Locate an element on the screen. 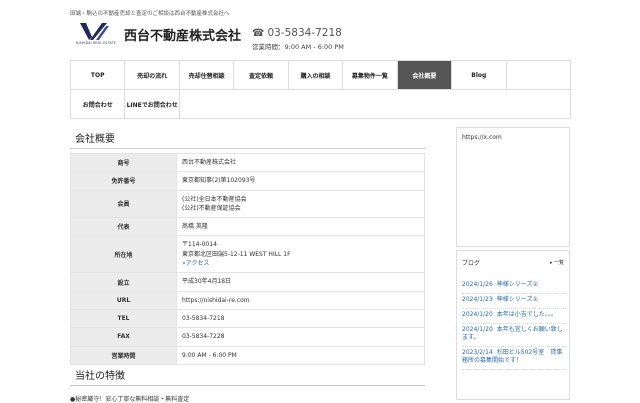 This screenshot has width=640, height=403. table-row: 代表 髙橋 英隆 is located at coordinates (247, 227).